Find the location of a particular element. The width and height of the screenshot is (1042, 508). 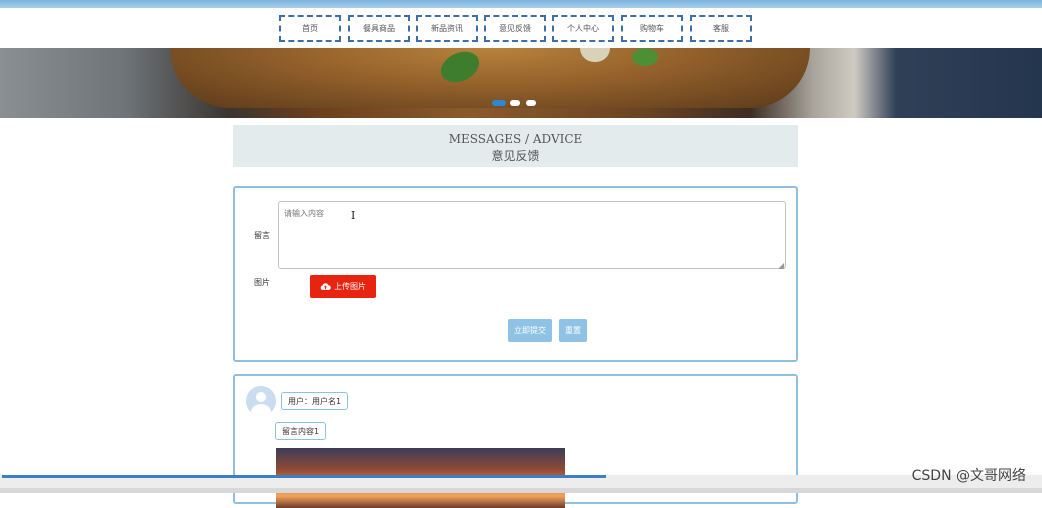

message-label: 留言 is located at coordinates (262, 235).